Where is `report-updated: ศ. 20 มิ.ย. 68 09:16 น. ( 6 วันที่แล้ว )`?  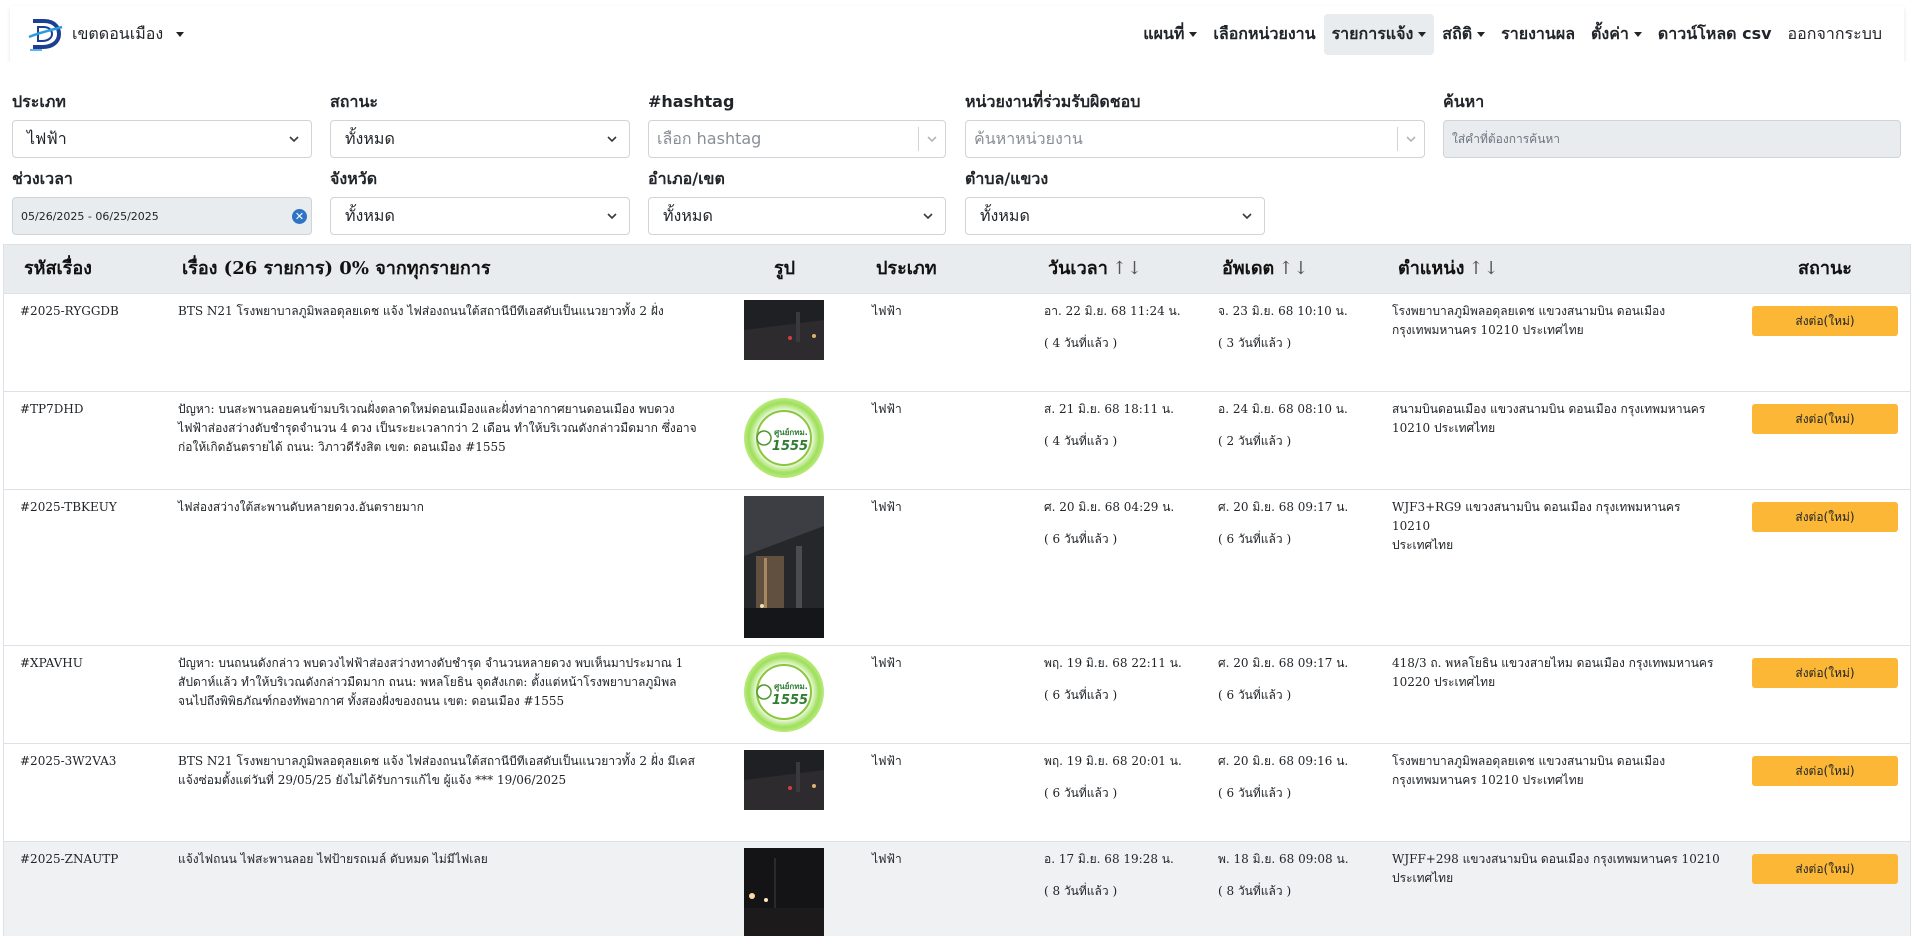 report-updated: ศ. 20 มิ.ย. 68 09:16 น. ( 6 วันที่แล้ว ) is located at coordinates (1283, 777).